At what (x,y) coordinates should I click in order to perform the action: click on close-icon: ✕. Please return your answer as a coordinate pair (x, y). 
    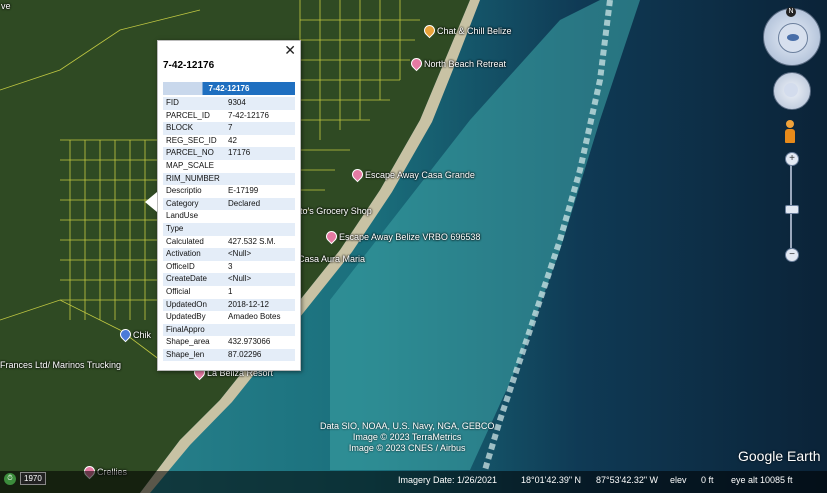
    Looking at the image, I should click on (290, 50).